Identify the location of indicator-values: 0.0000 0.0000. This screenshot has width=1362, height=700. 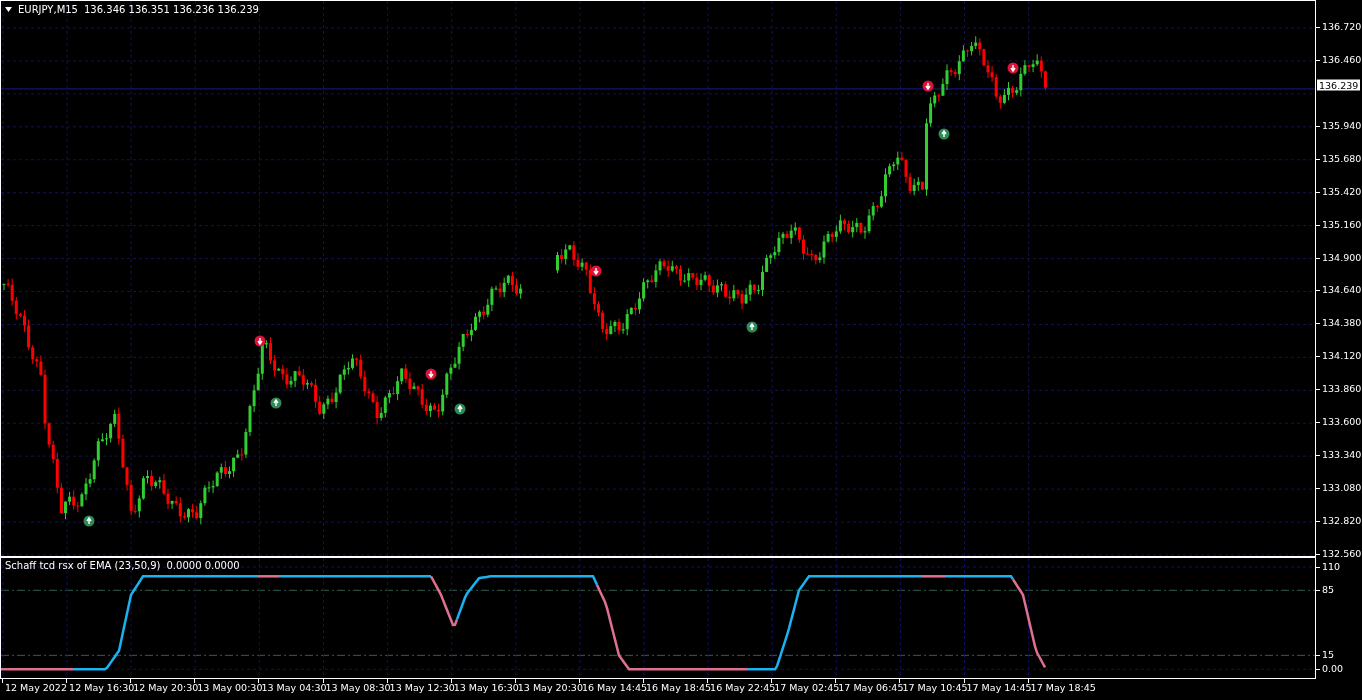
(203, 565).